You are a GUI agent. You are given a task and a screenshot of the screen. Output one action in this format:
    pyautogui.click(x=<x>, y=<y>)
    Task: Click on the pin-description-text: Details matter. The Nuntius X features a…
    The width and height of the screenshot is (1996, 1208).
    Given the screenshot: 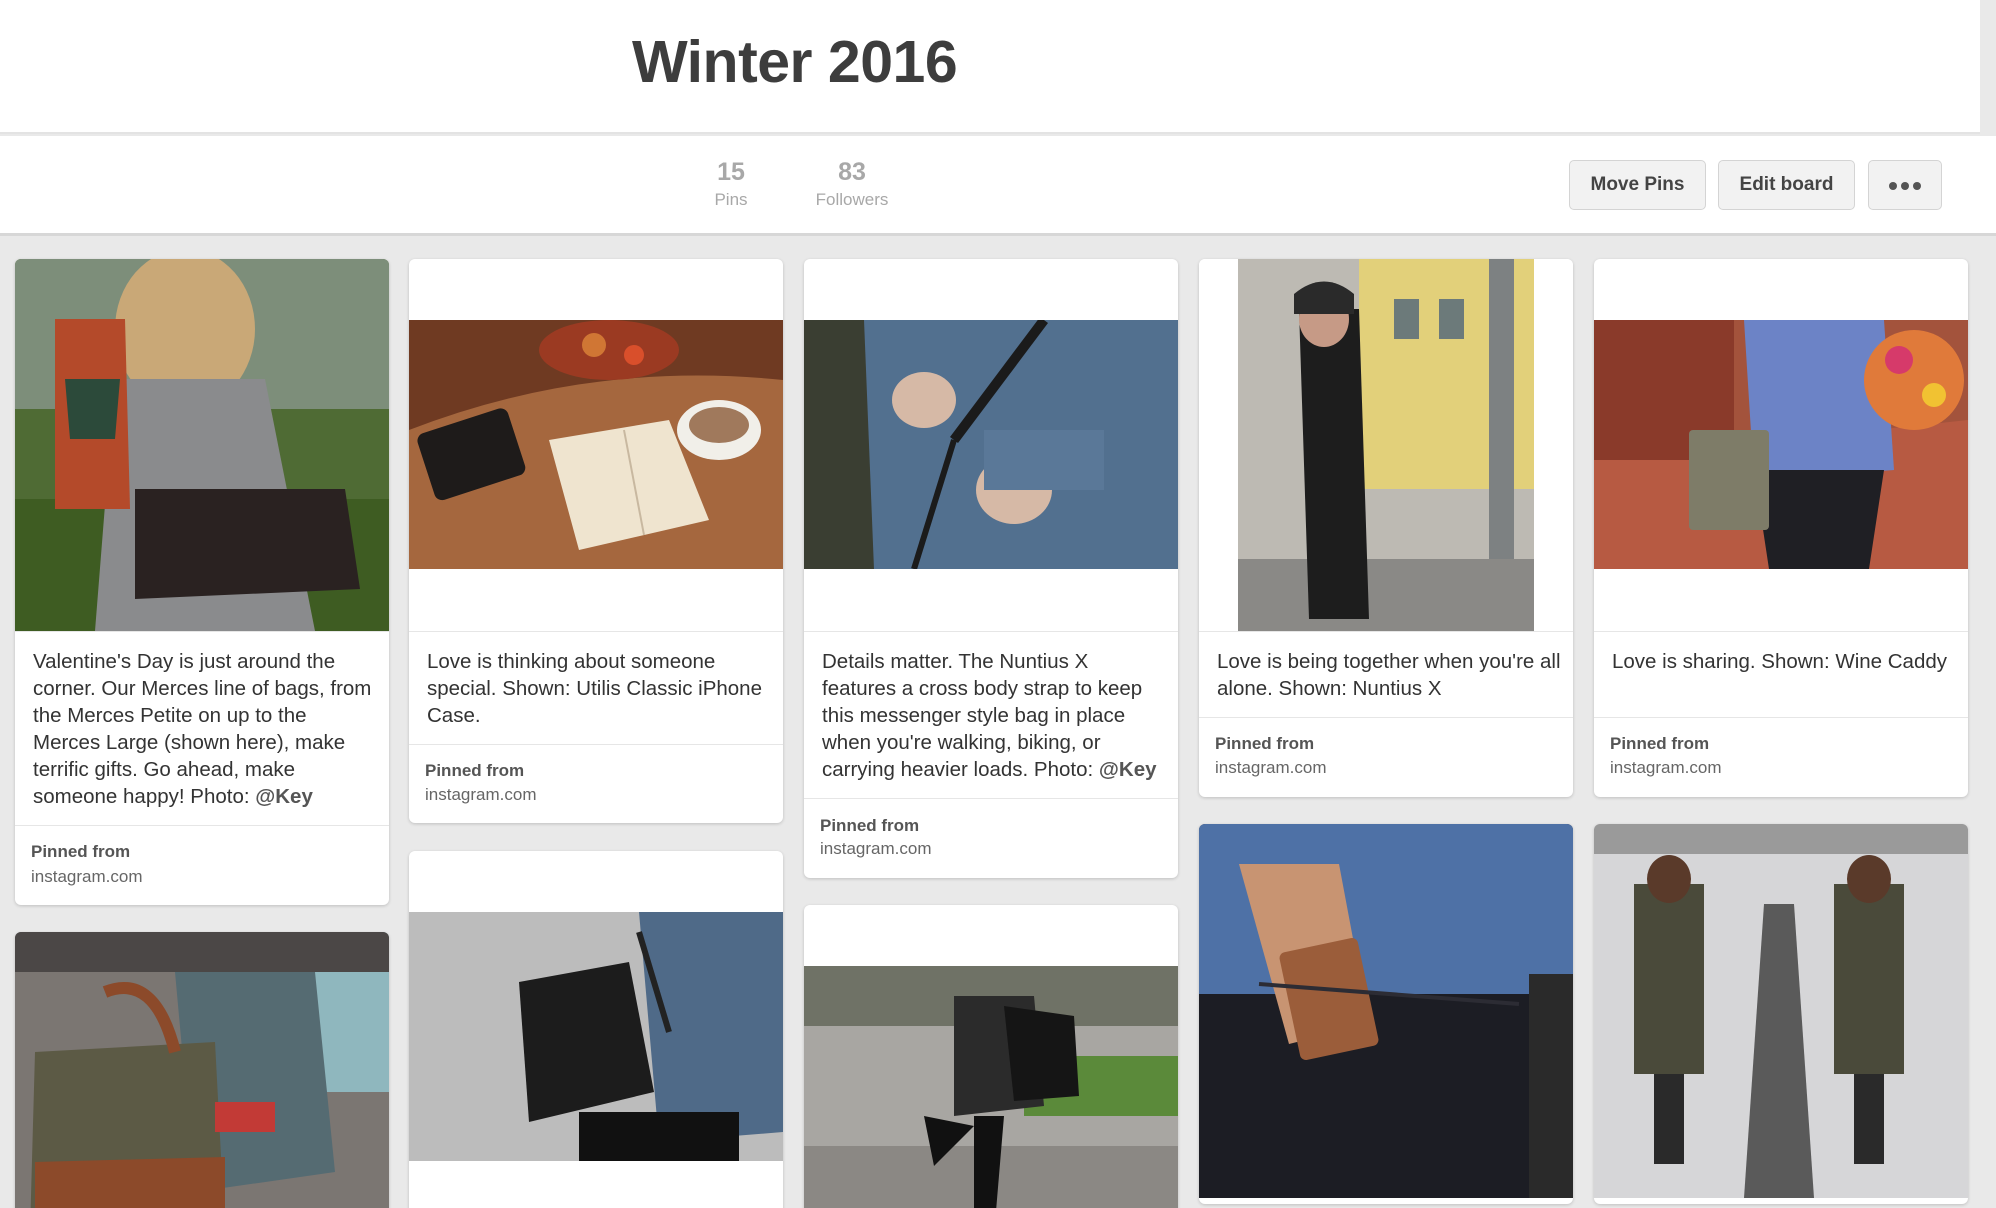 What is the action you would take?
    pyautogui.click(x=982, y=715)
    